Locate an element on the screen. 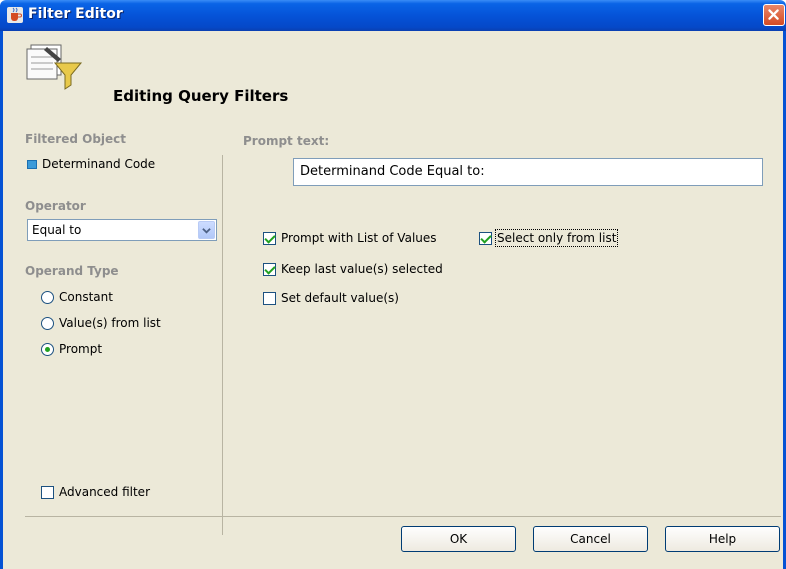 The width and height of the screenshot is (786, 569). close-button is located at coordinates (774, 15).